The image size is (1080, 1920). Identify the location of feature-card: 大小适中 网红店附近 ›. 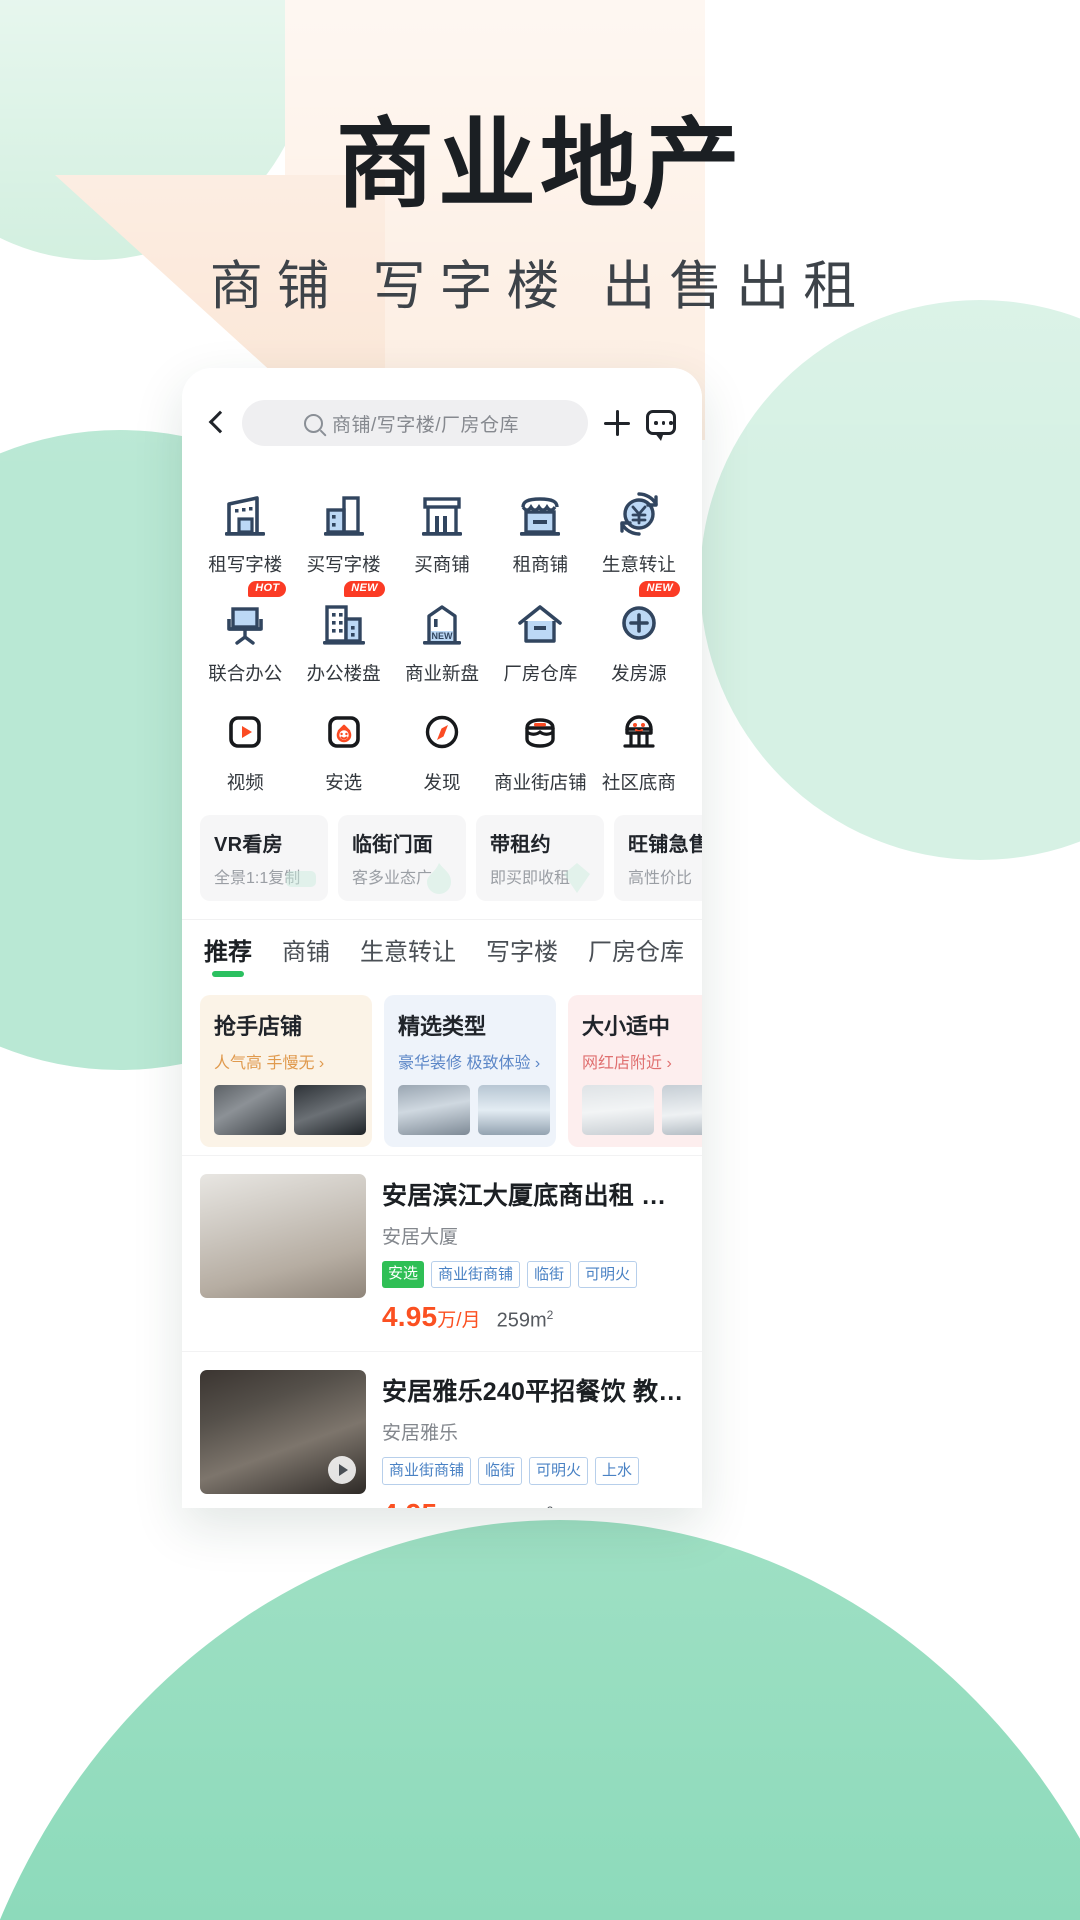
(635, 1071).